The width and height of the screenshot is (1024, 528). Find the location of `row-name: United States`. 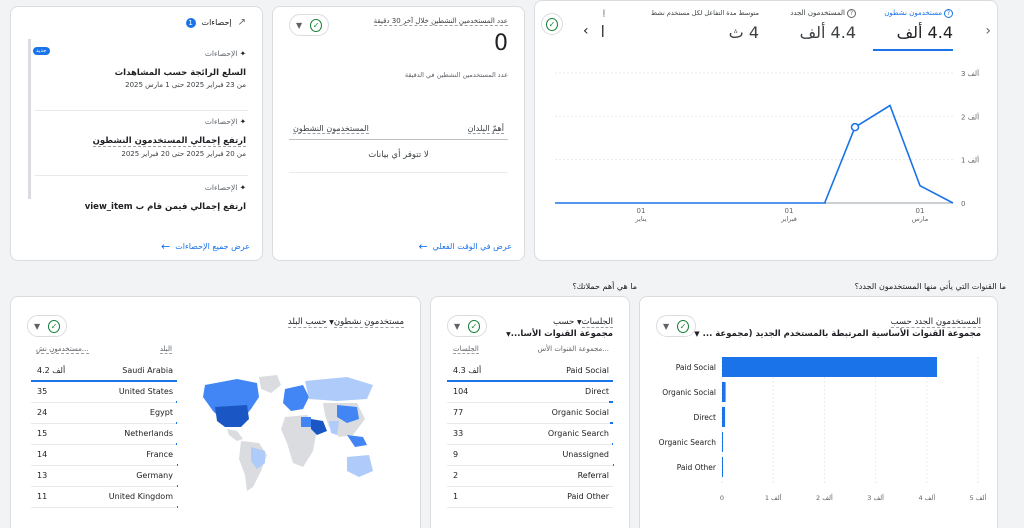

row-name: United States is located at coordinates (145, 391).